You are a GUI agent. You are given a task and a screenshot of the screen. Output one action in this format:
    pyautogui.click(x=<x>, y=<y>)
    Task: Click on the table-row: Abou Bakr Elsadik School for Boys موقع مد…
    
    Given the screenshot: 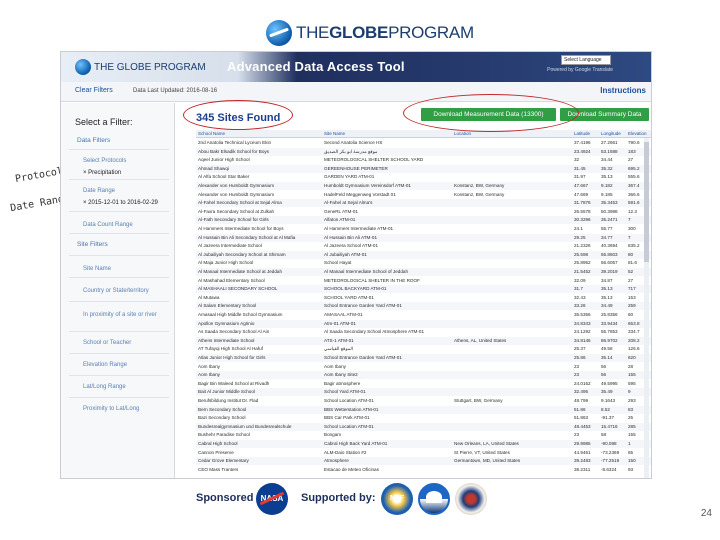 What is the action you would take?
    pyautogui.click(x=423, y=151)
    